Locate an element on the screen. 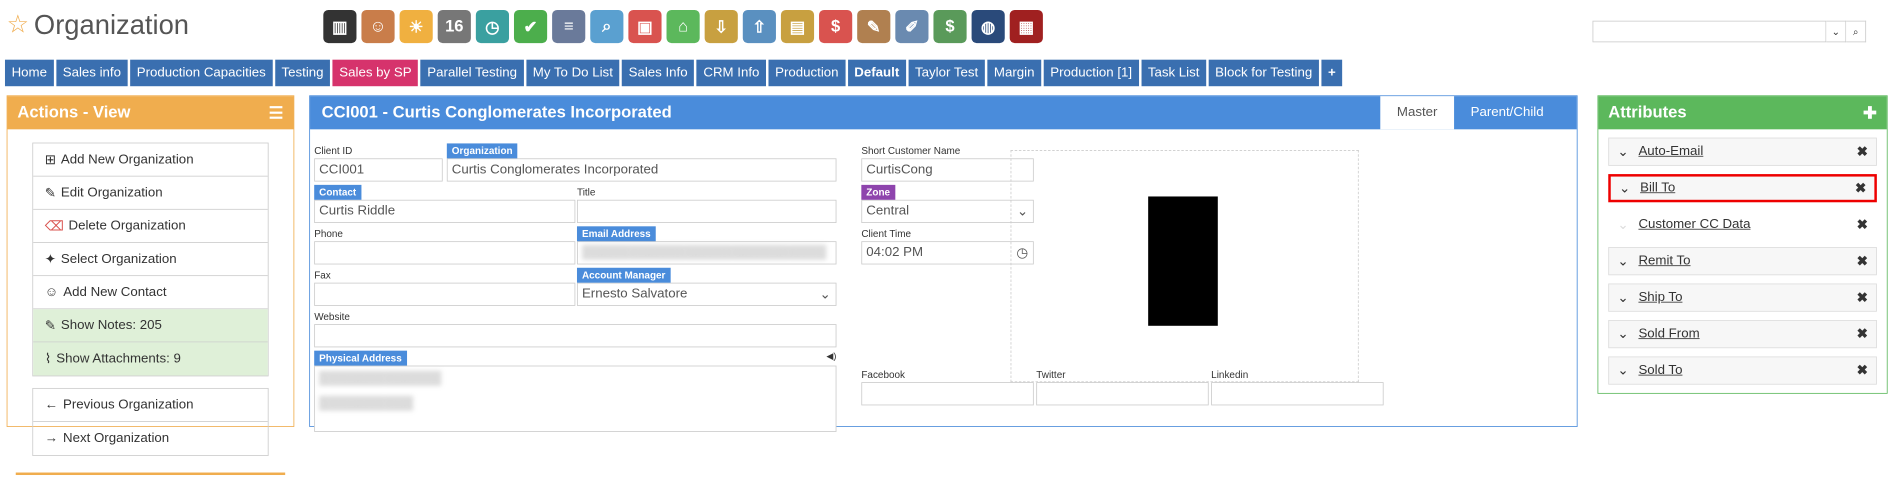  search-input is located at coordinates (1709, 31).